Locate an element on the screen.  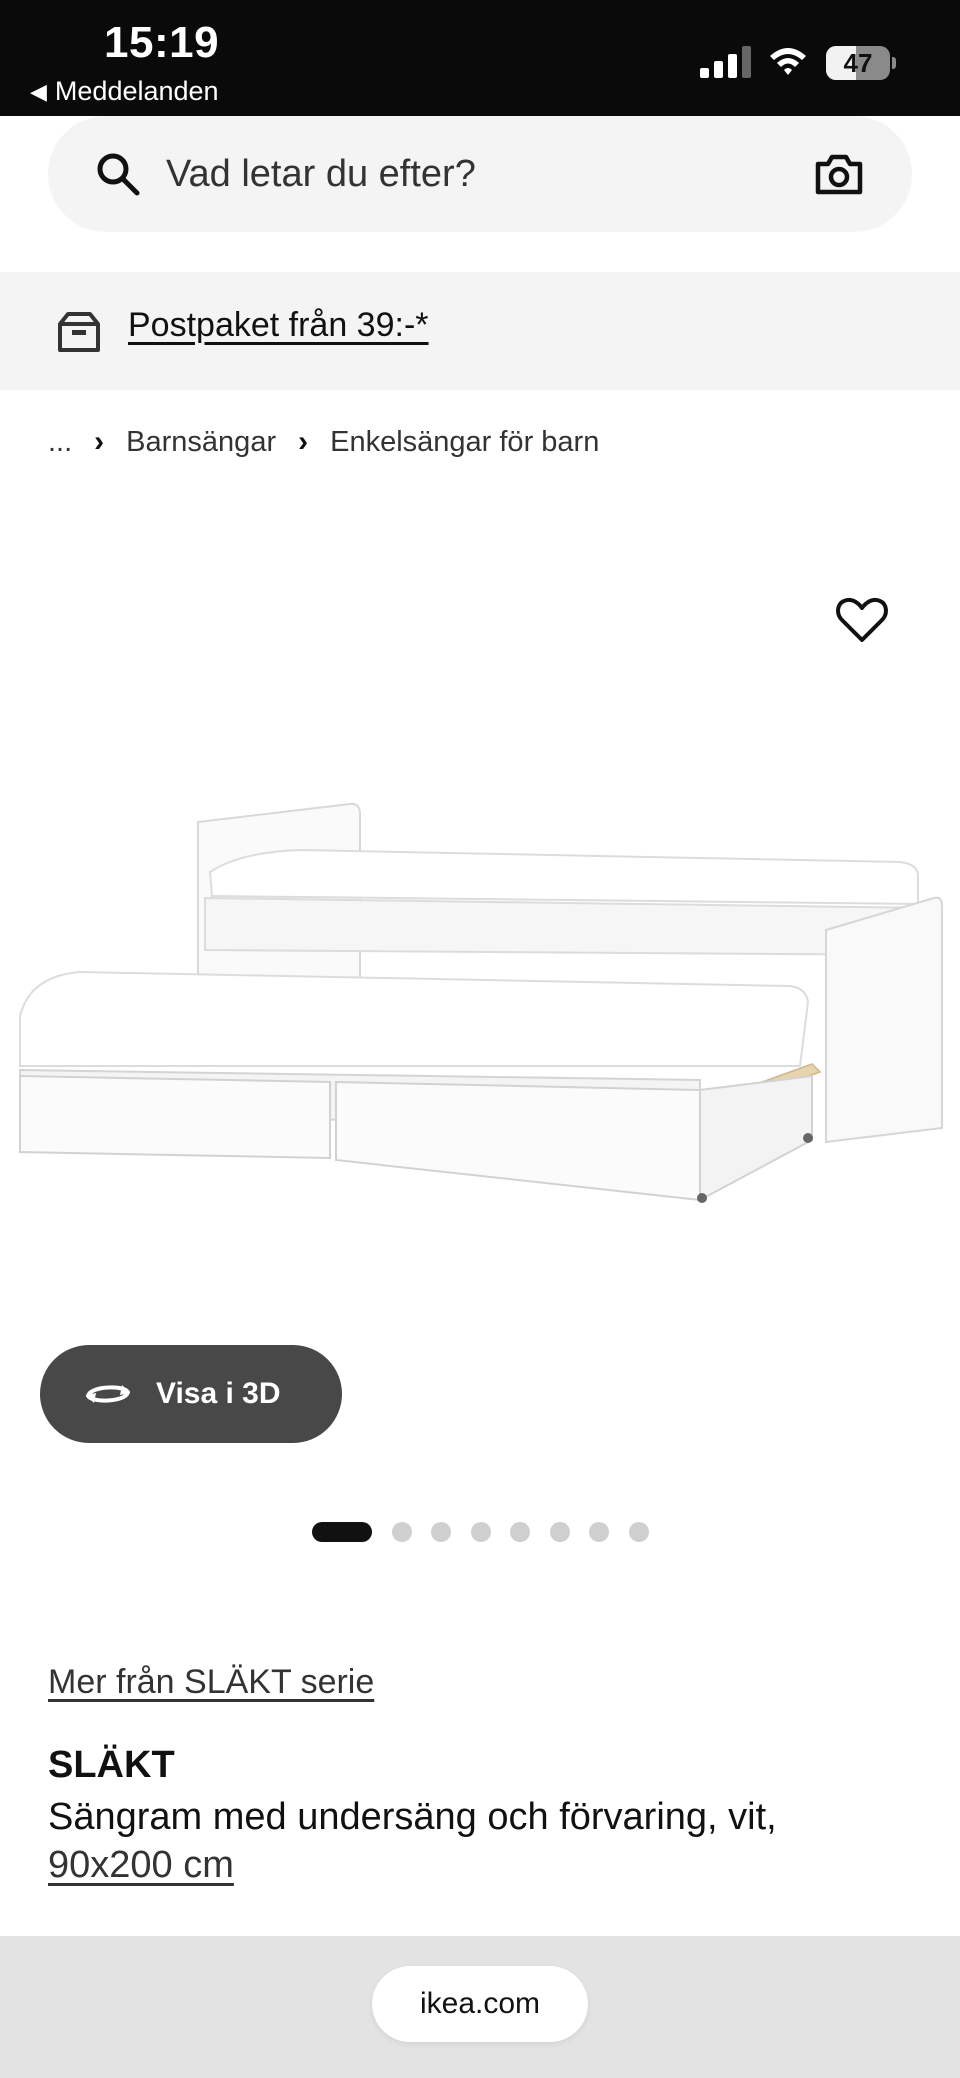
search-bar is located at coordinates (480, 174).